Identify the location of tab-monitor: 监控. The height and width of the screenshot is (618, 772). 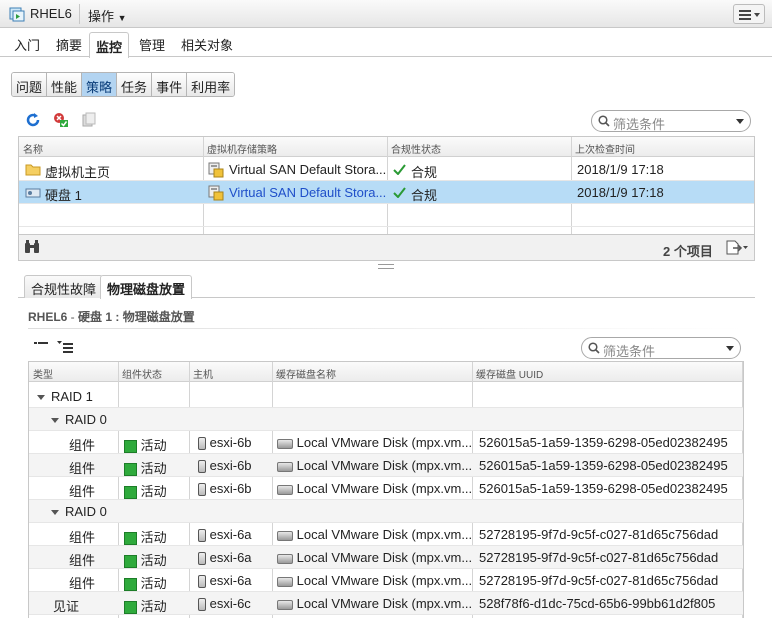
(109, 45).